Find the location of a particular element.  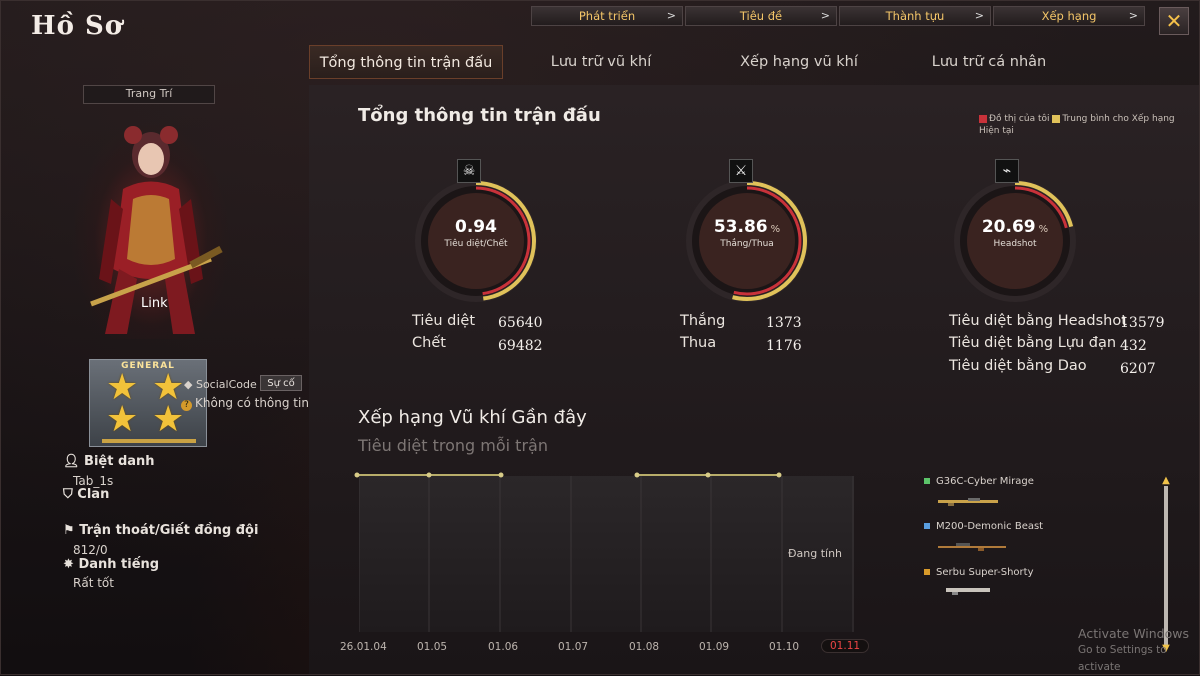

weapon-name: Serbu Super-Shorty is located at coordinates (985, 572).